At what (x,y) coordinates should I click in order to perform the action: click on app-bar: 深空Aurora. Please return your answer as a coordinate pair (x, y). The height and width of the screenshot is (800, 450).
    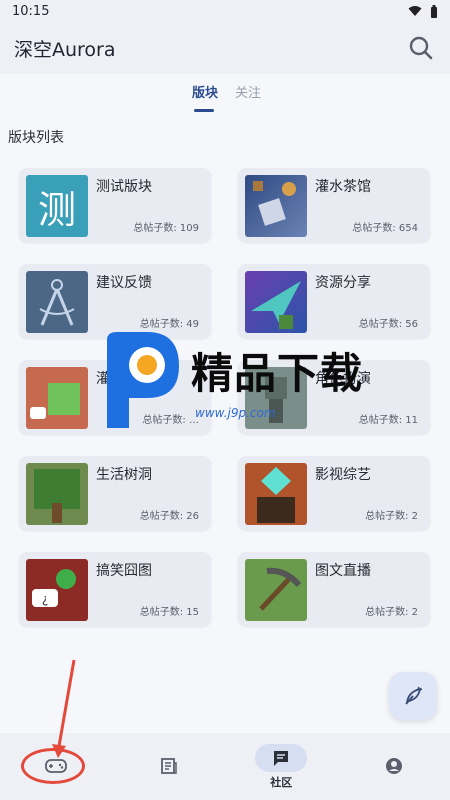
    Looking at the image, I should click on (225, 48).